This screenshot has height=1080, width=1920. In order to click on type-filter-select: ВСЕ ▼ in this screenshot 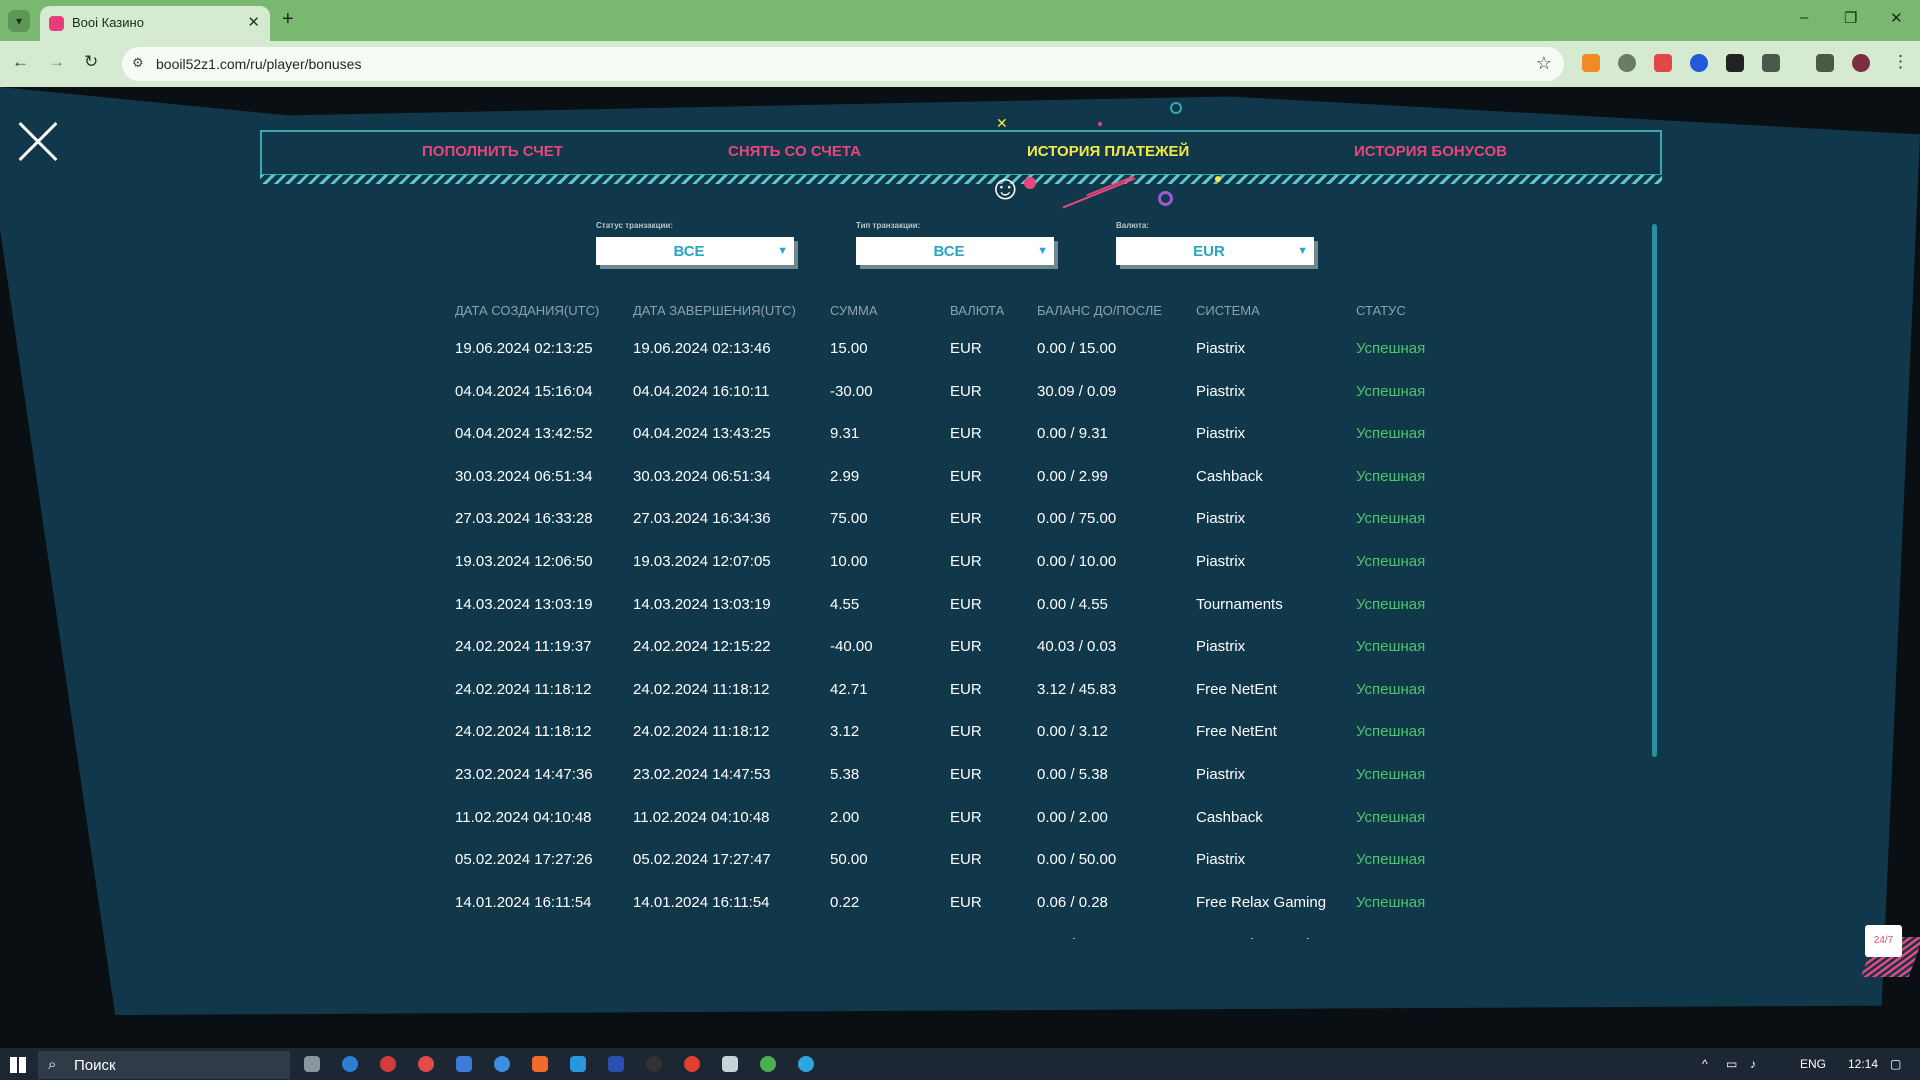, I will do `click(955, 251)`.